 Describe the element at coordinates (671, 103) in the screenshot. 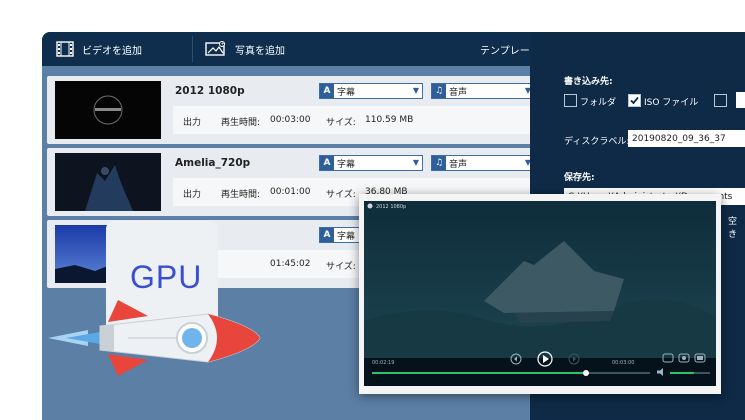

I see `iso-label: ISO ファイル` at that location.